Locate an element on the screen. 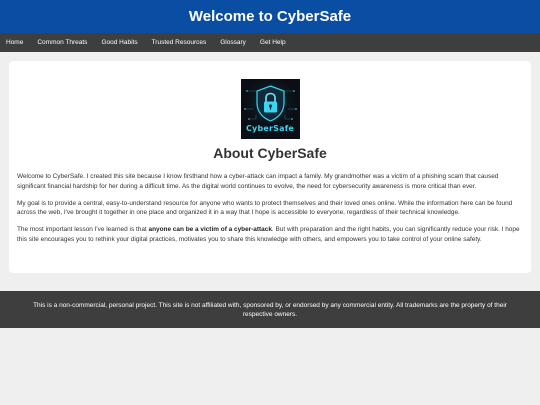 This screenshot has height=405, width=540. nav-item-home: Home is located at coordinates (14, 42).